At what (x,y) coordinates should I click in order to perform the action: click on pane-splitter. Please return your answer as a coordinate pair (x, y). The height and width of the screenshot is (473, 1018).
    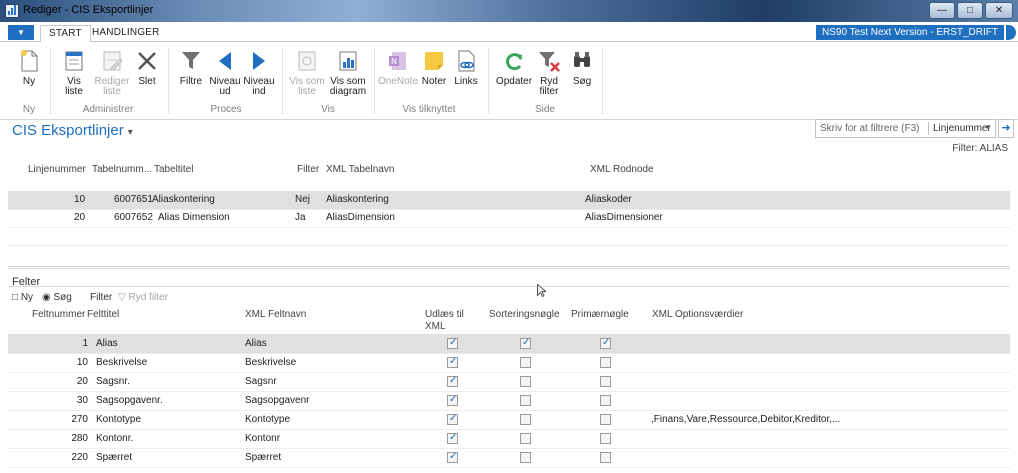
    Looking at the image, I should click on (509, 267).